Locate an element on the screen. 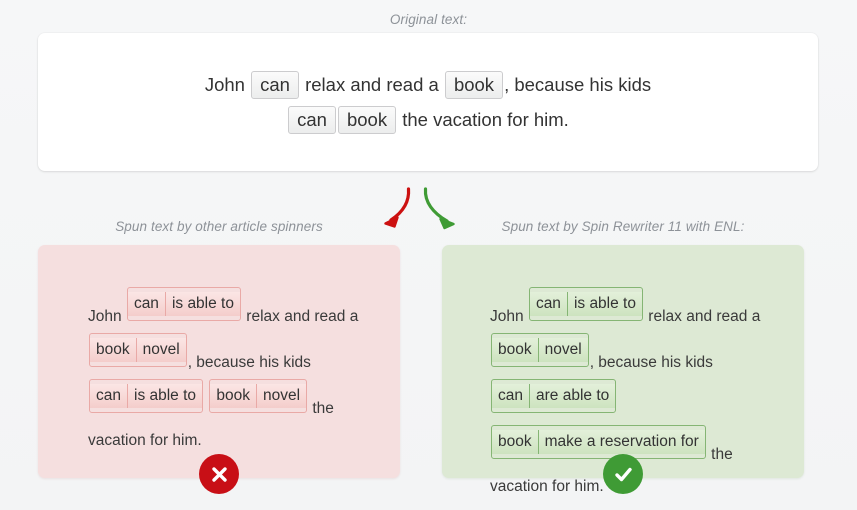 The image size is (857, 510). left-panel-caption: Spun text by other article spinners is located at coordinates (219, 226).